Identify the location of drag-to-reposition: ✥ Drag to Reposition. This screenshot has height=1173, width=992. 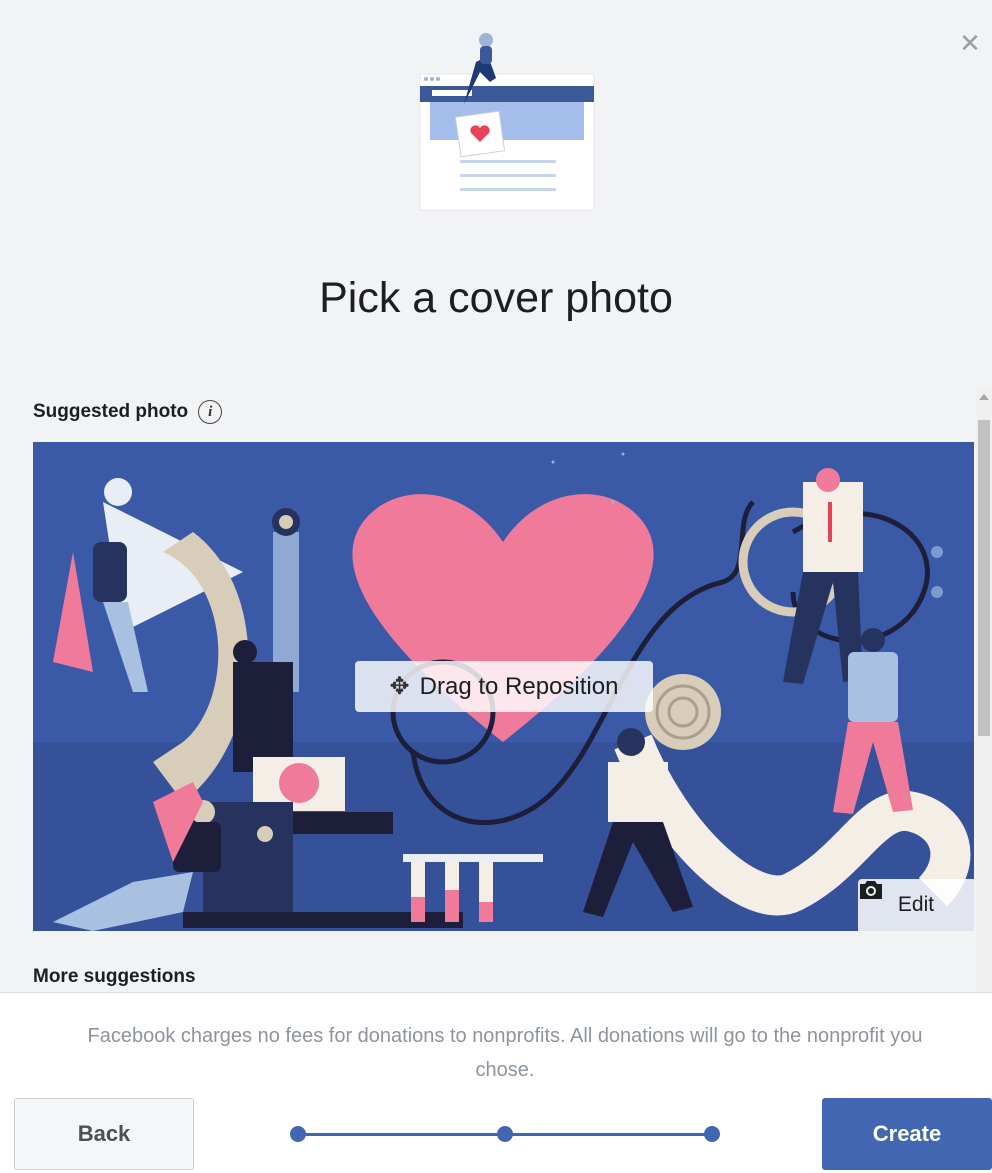
(504, 686).